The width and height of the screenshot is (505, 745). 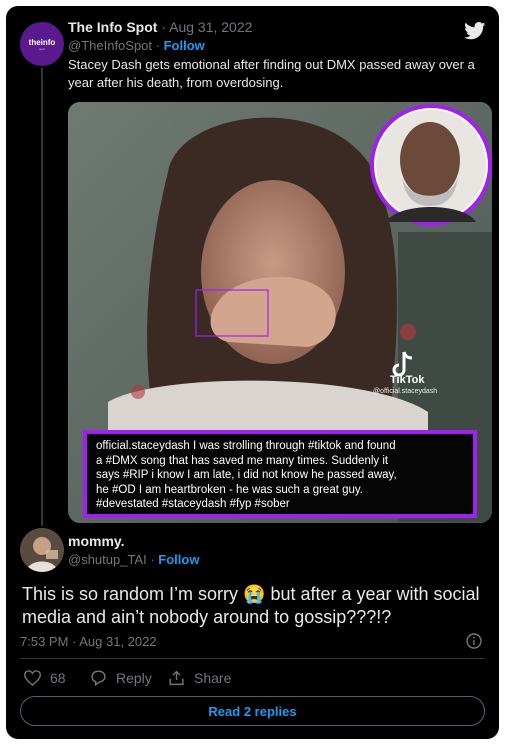 I want to click on reply-bubble-icon, so click(x=98, y=678).